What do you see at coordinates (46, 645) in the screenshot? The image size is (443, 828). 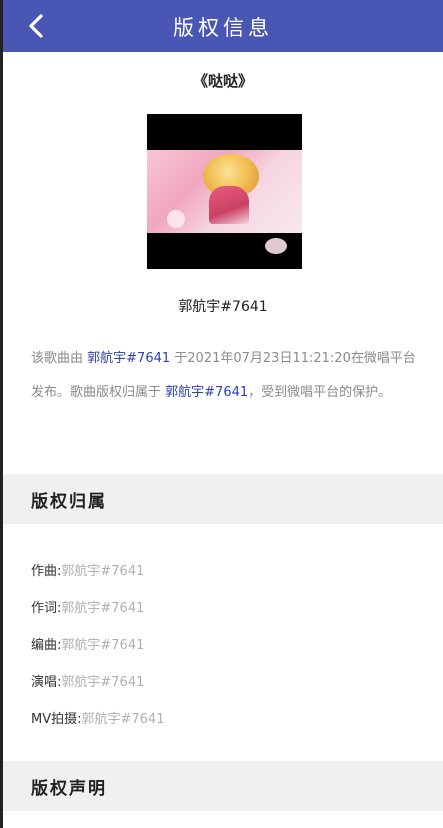 I see `credit-label: 编曲:` at bounding box center [46, 645].